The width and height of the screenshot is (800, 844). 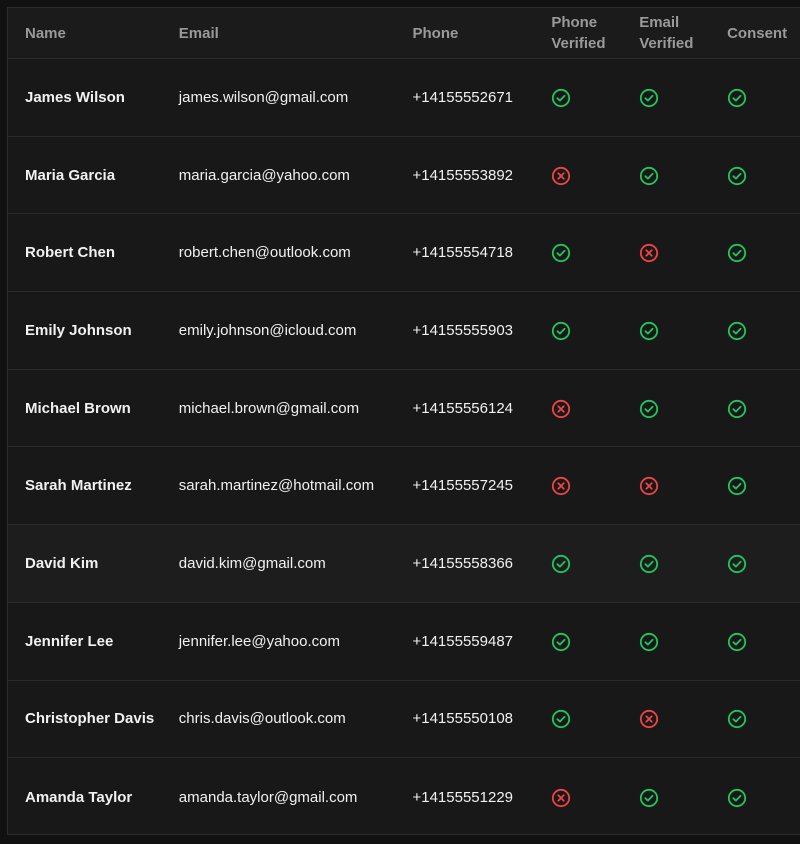 I want to click on contact-name: Christopher Davis, so click(x=90, y=719).